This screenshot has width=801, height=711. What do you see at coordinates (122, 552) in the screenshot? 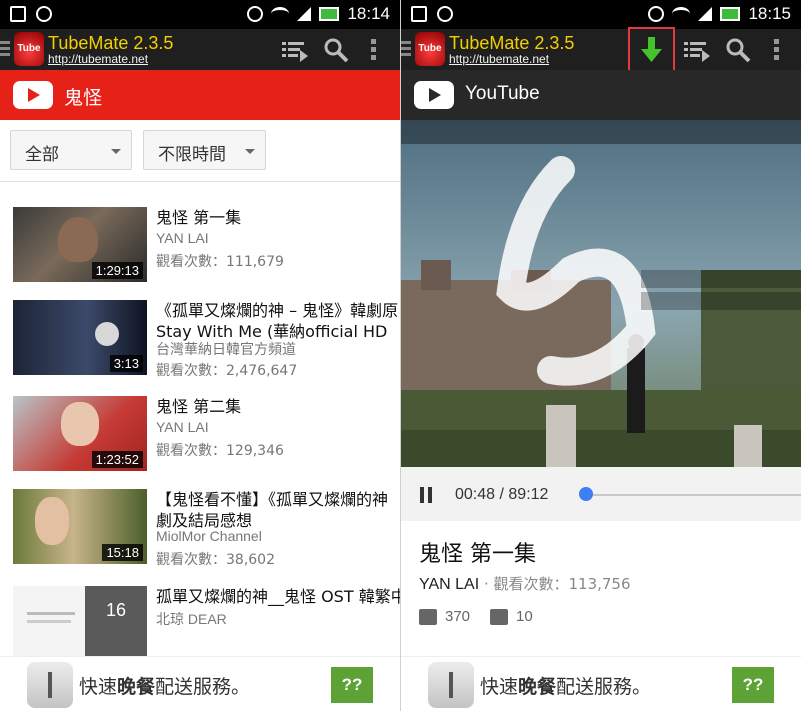
I see `duration-badge: 15:18` at bounding box center [122, 552].